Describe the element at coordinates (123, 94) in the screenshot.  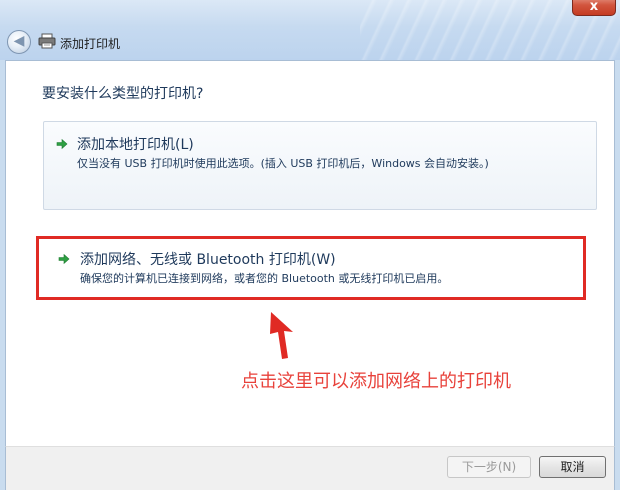
I see `page-question: 要安装什么类型的打印机?` at that location.